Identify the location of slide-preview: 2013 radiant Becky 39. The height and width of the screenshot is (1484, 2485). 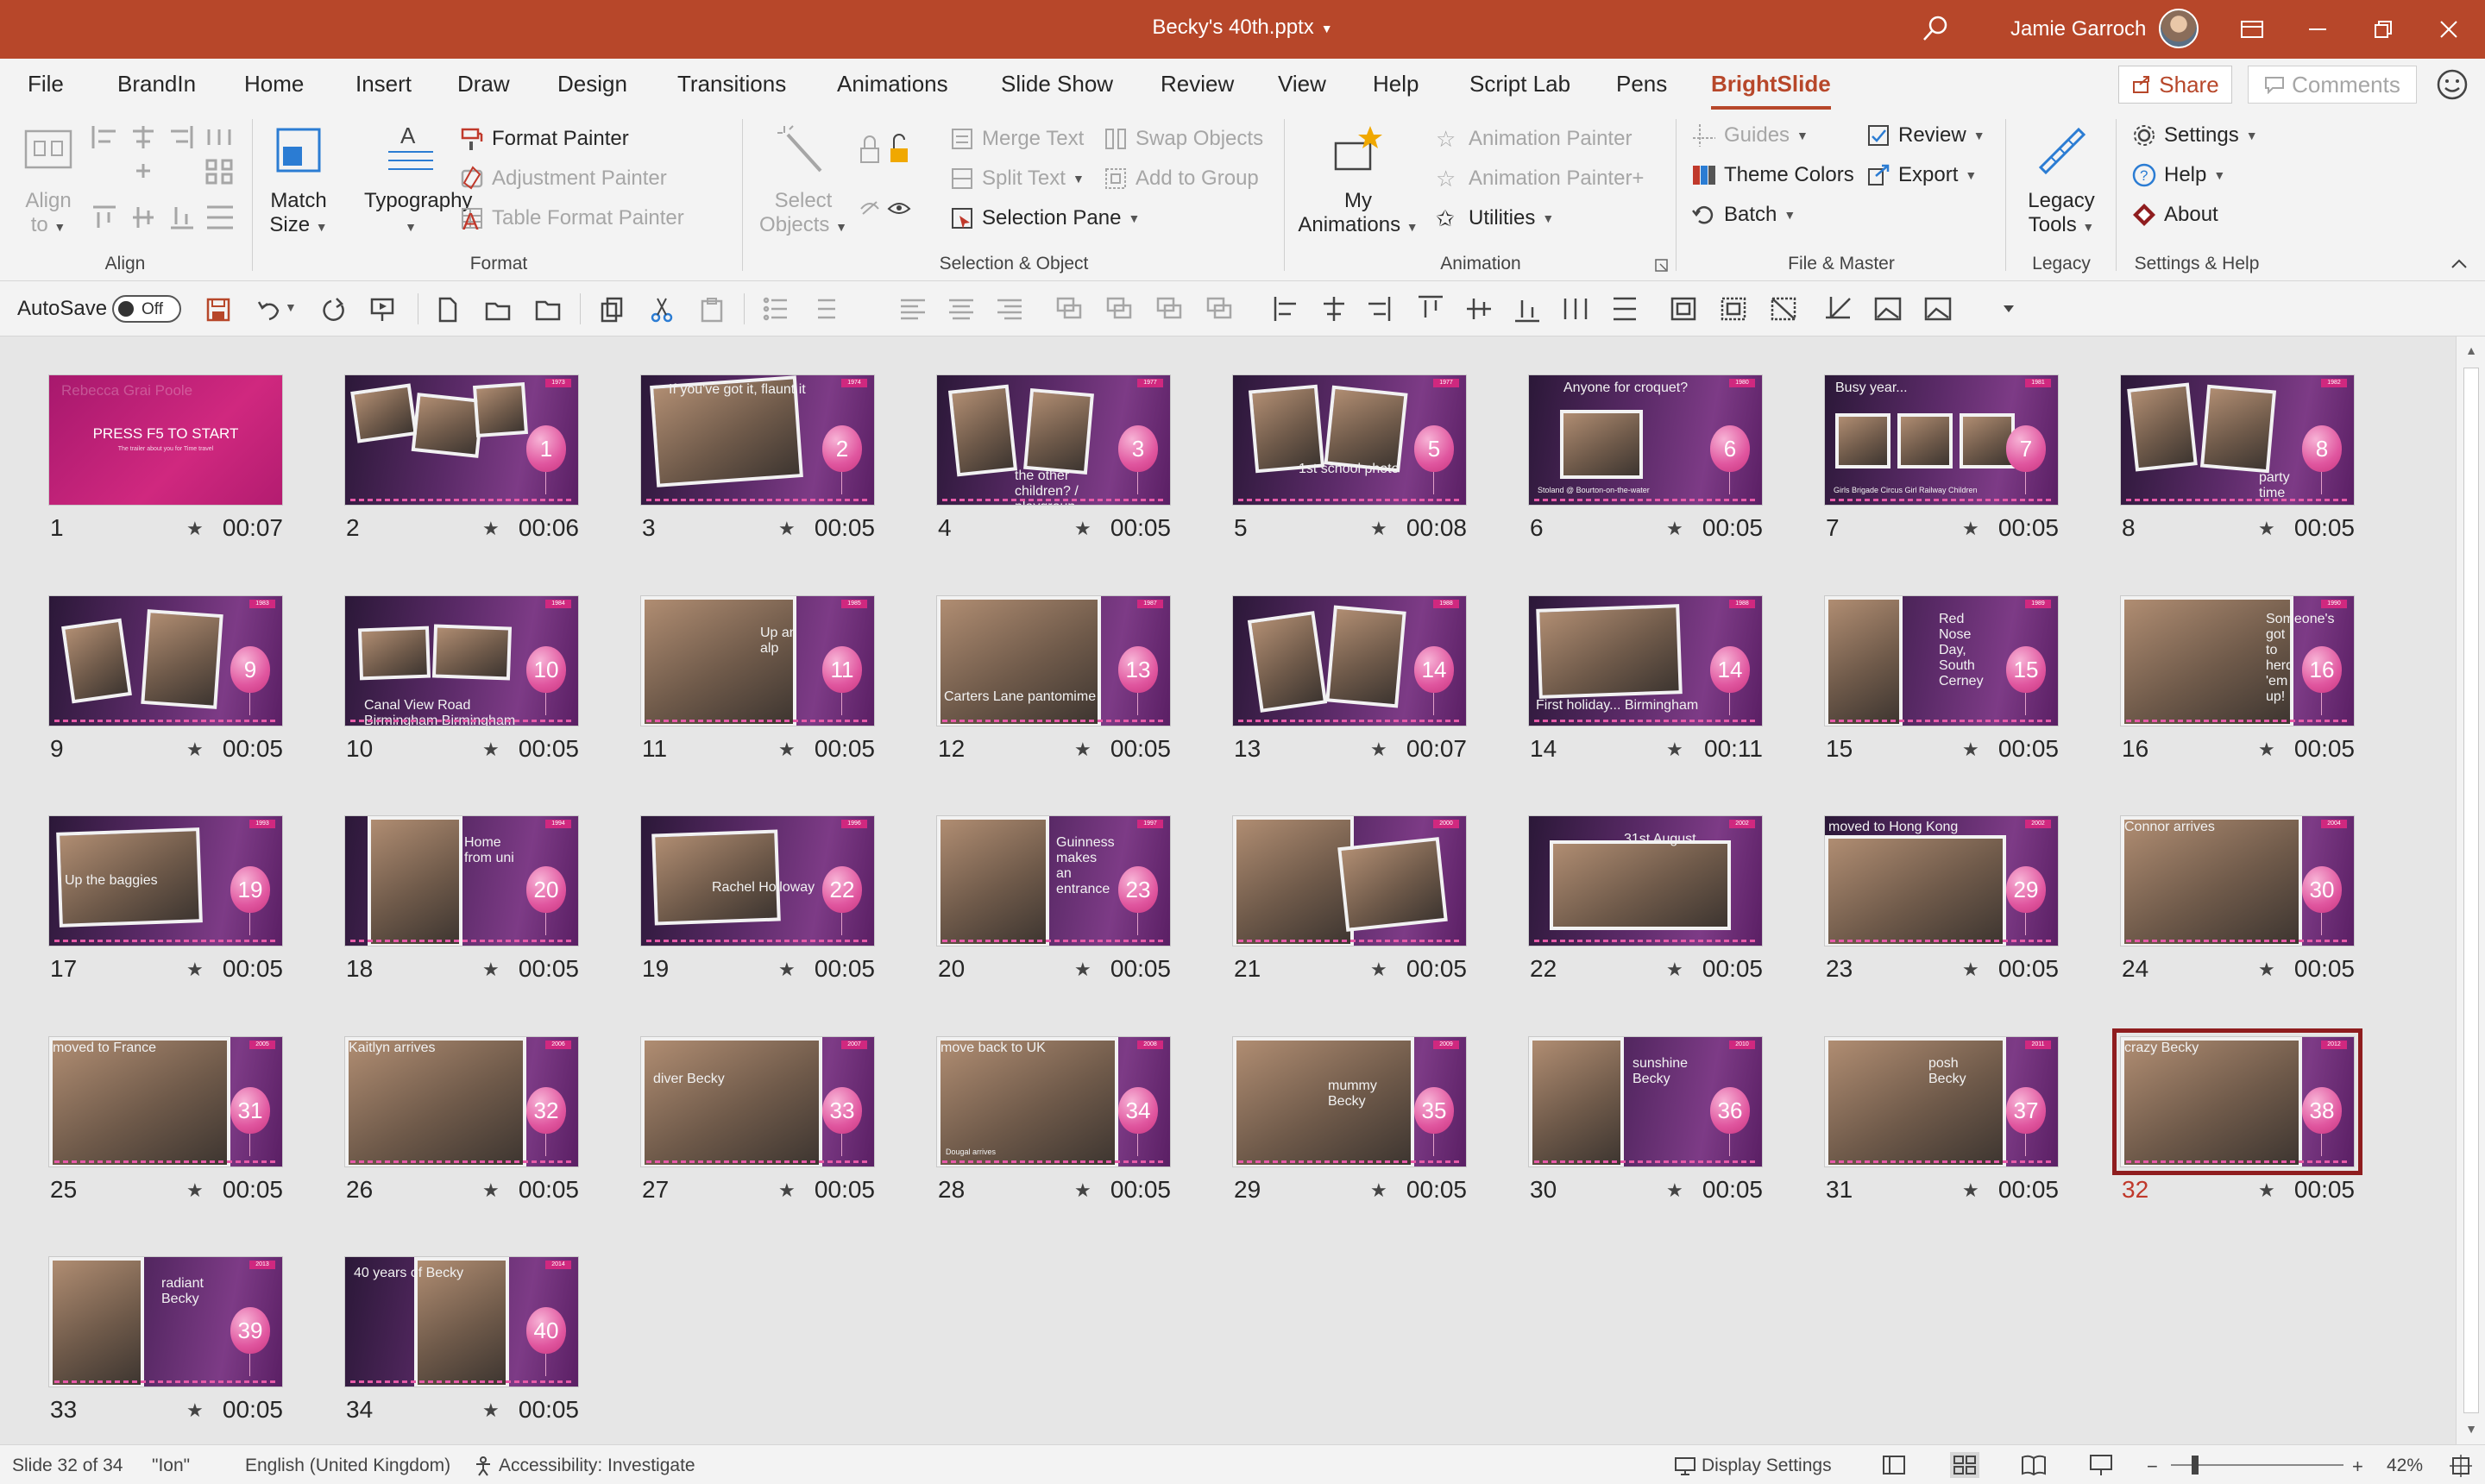
(165, 1321).